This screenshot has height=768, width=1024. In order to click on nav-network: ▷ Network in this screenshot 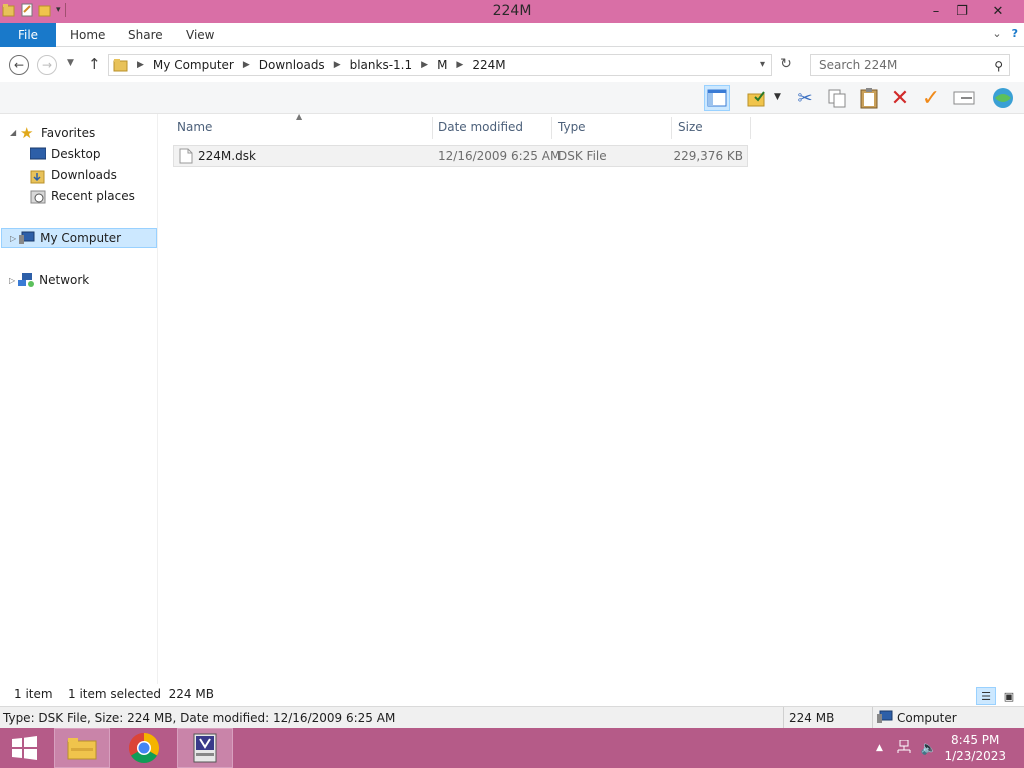, I will do `click(49, 280)`.